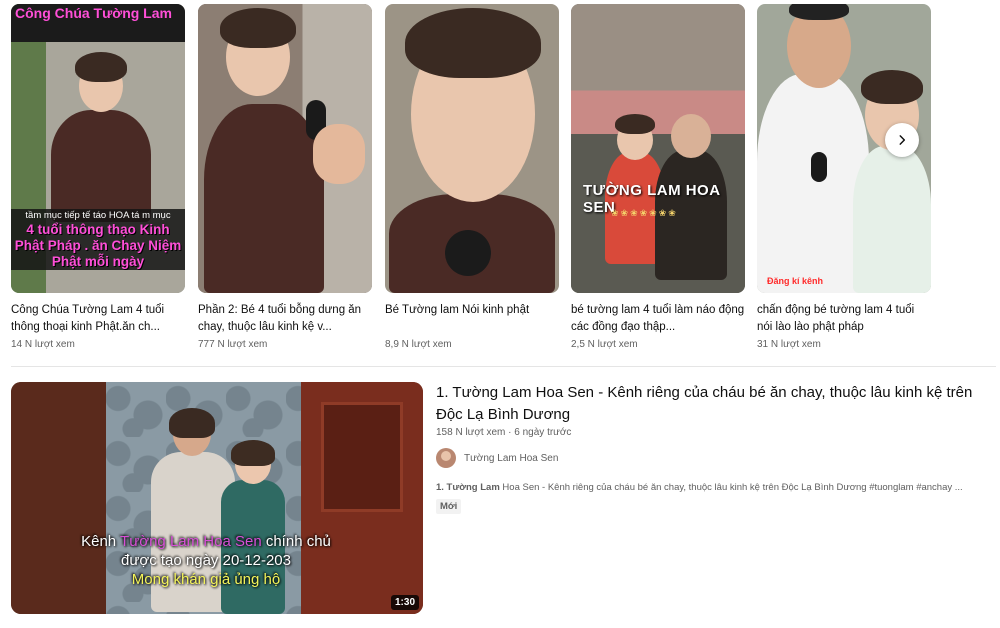 Image resolution: width=1000 pixels, height=628 pixels. Describe the element at coordinates (206, 579) in the screenshot. I see `caption-line3: Mong khán giả ủng hộ` at that location.